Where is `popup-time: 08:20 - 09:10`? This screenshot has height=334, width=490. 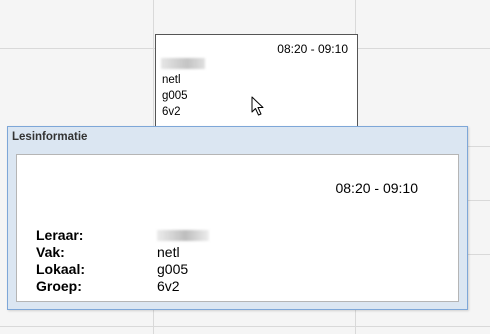 popup-time: 08:20 - 09:10 is located at coordinates (376, 188).